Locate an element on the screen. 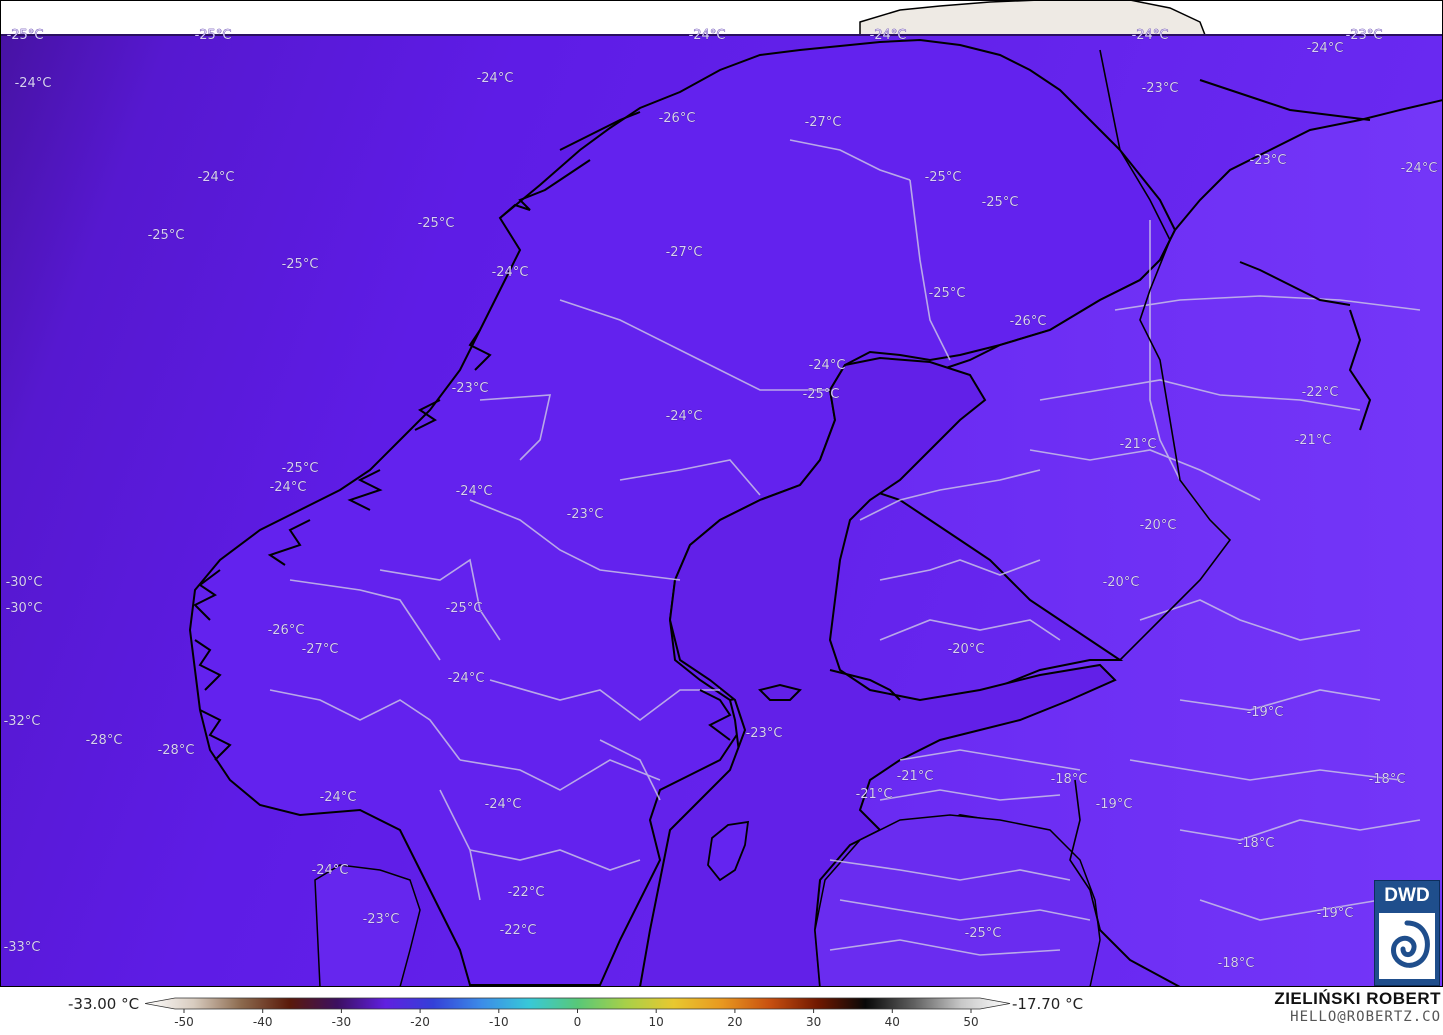  colorbar-tick-label: 40 is located at coordinates (892, 1022).